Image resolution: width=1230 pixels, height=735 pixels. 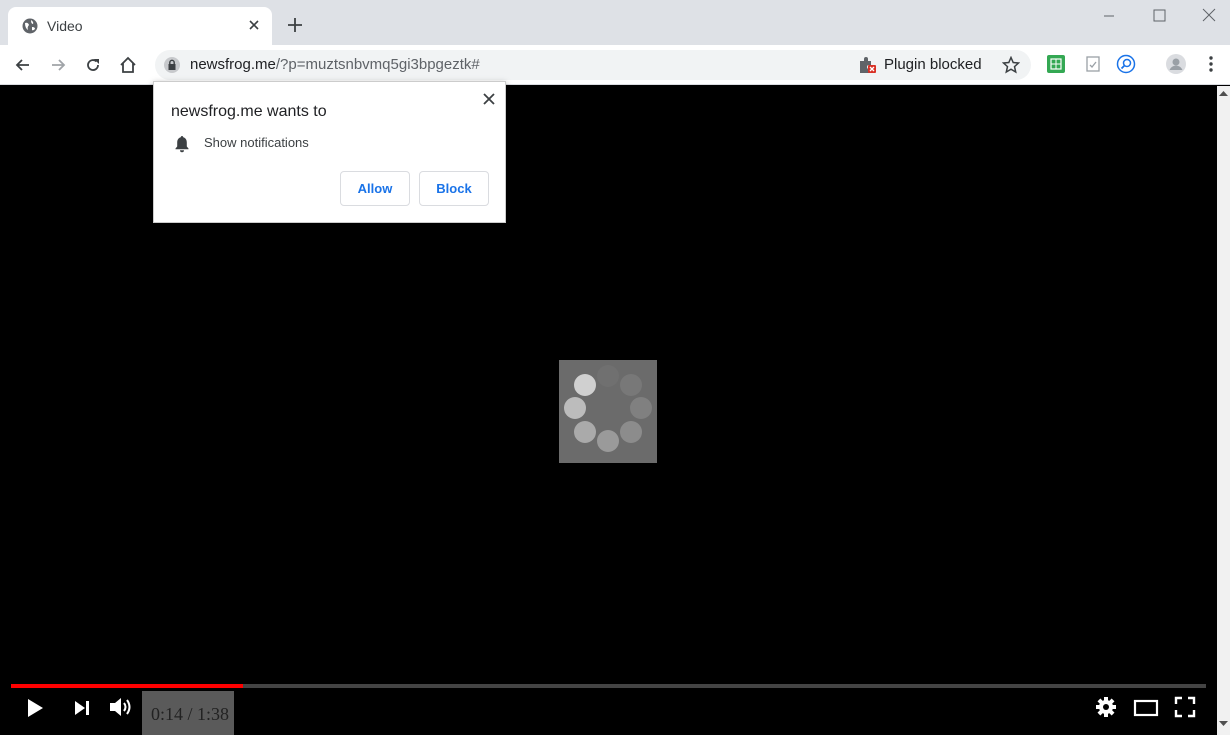 I want to click on progress-bar, so click(x=608, y=686).